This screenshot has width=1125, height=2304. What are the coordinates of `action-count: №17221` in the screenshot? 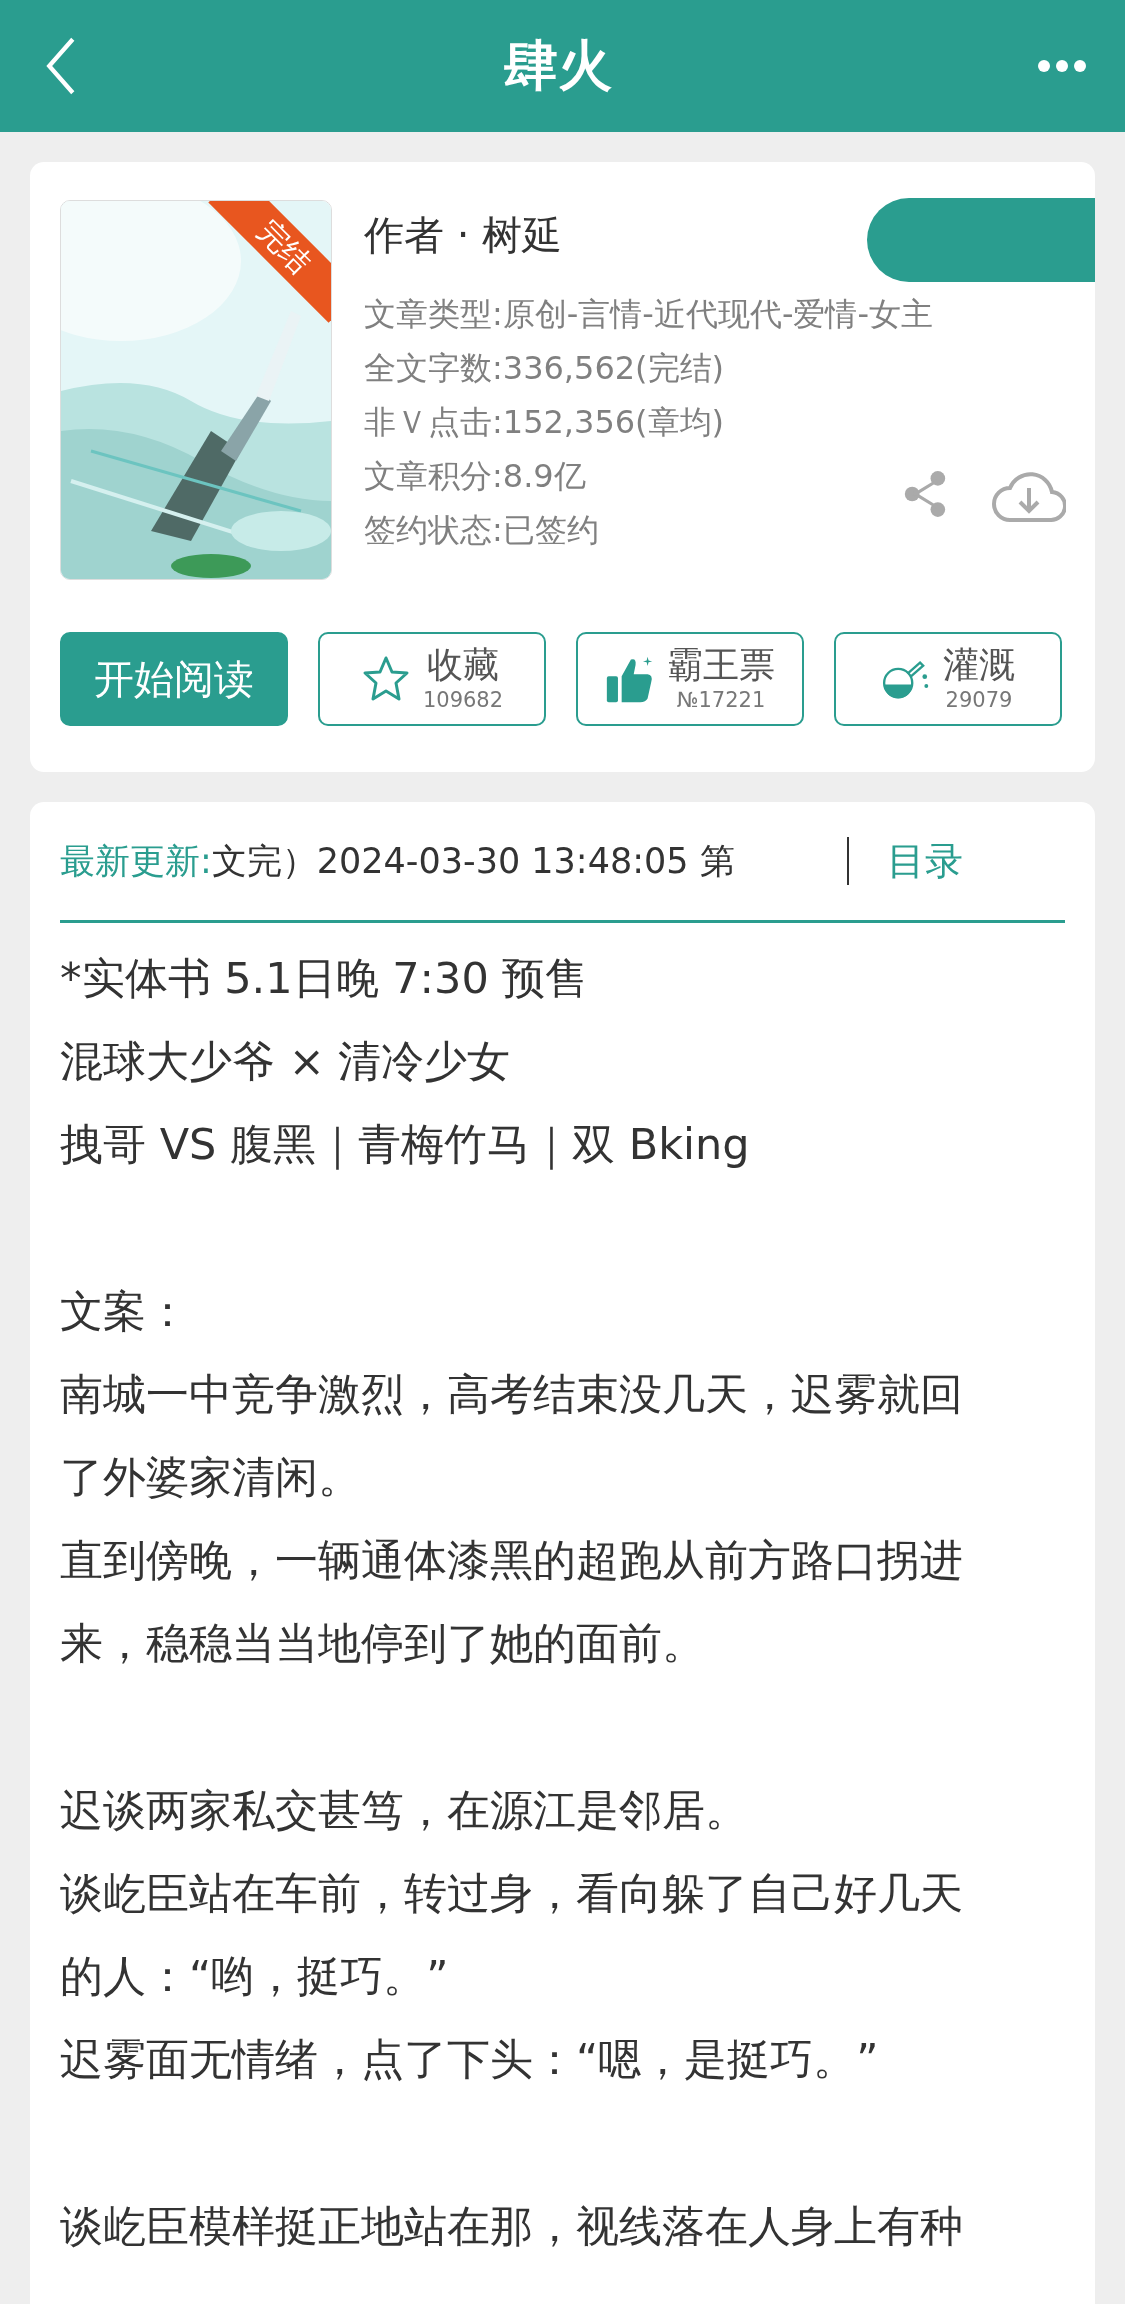 It's located at (721, 700).